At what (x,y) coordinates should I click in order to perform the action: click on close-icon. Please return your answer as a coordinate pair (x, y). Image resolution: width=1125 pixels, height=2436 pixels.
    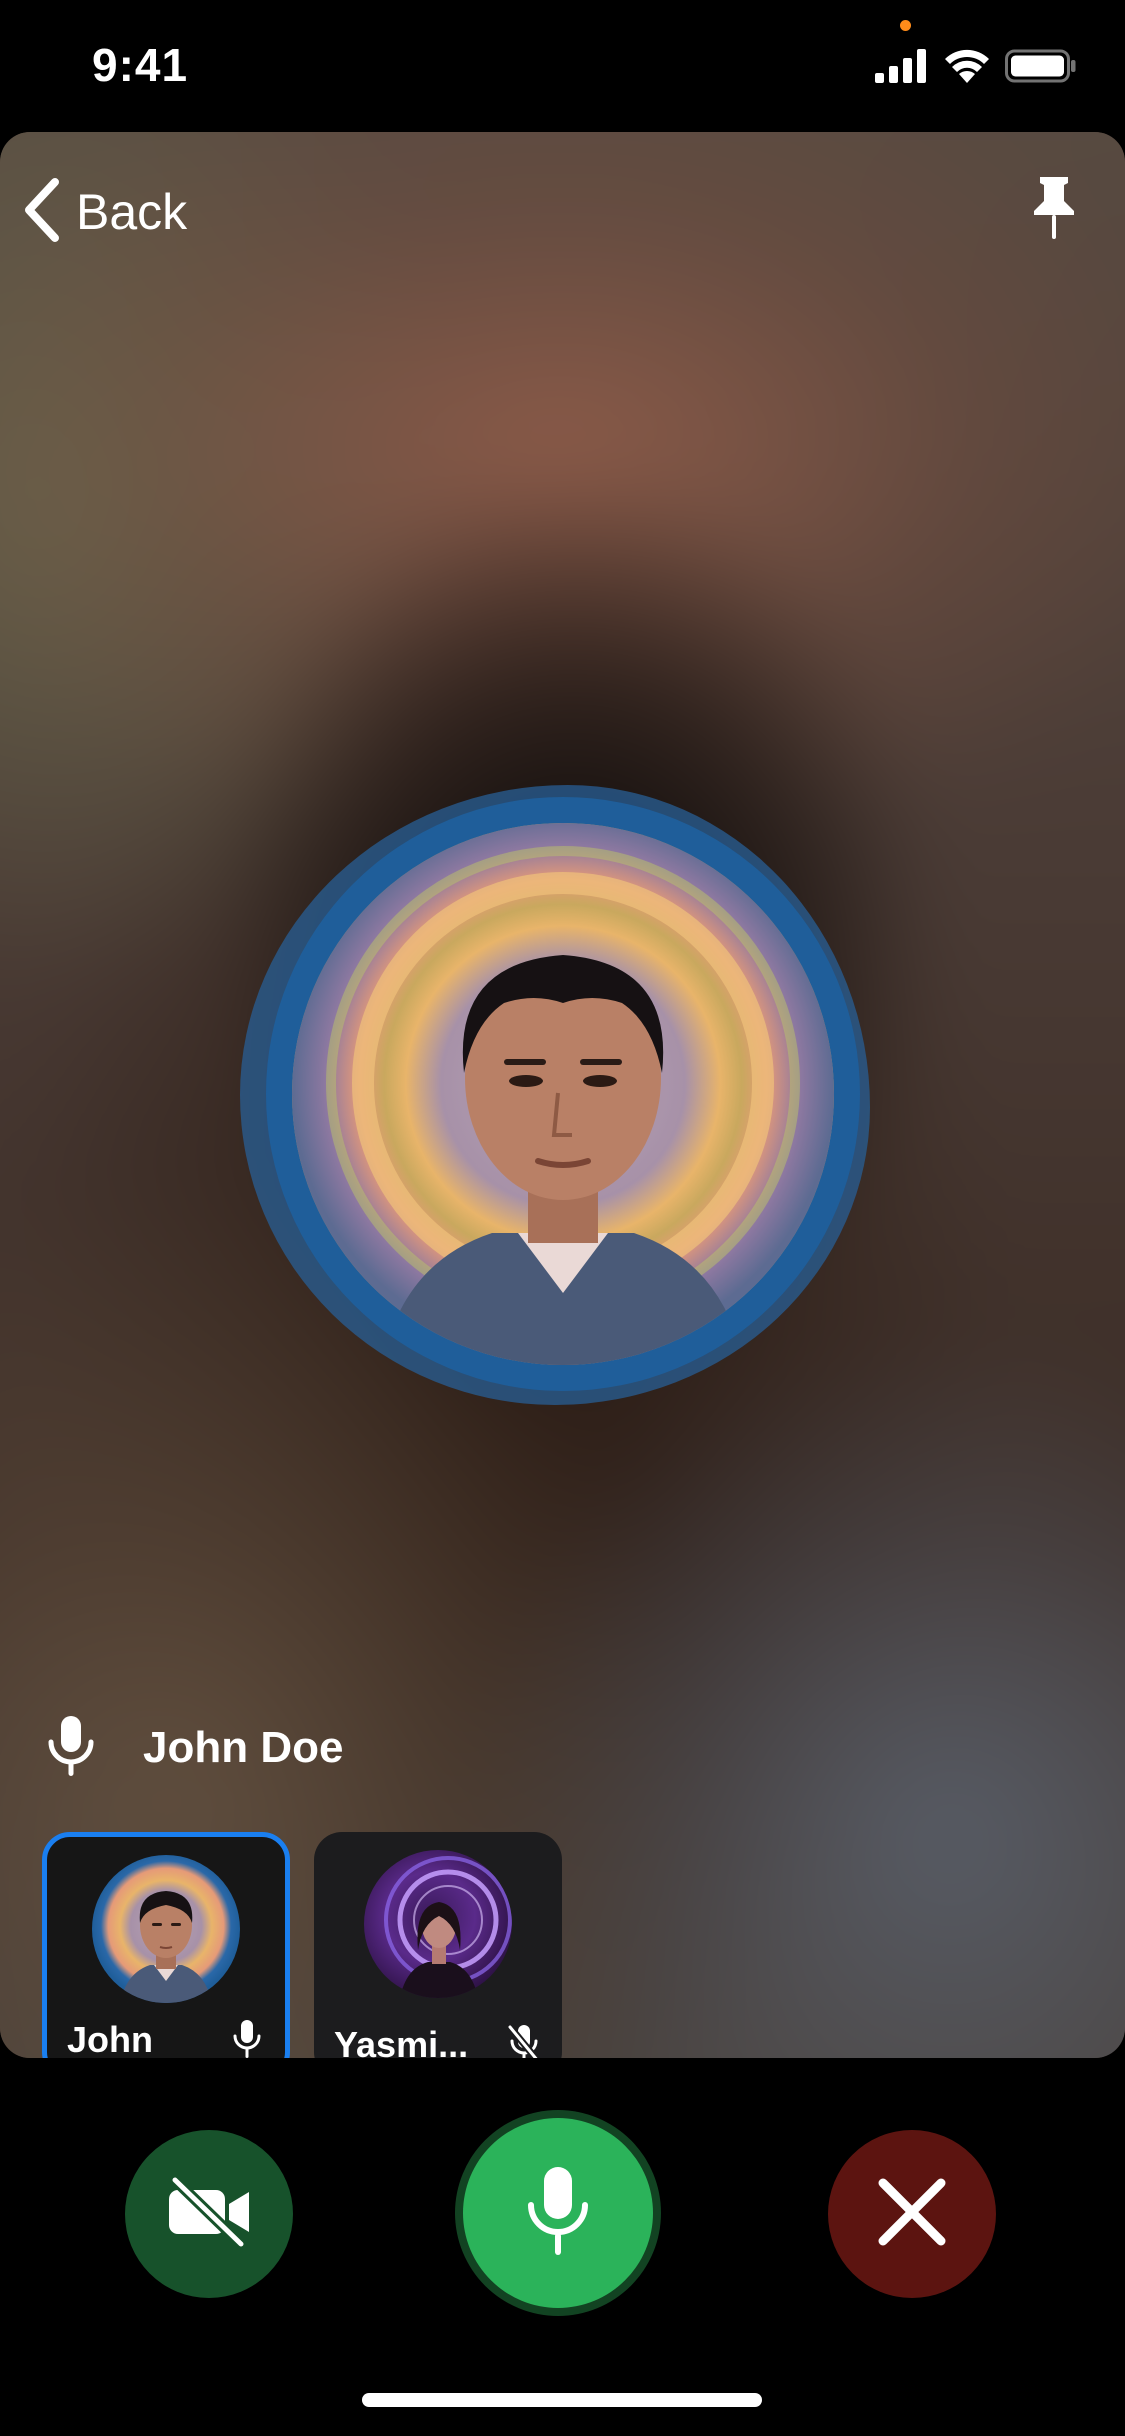
    Looking at the image, I should click on (912, 2214).